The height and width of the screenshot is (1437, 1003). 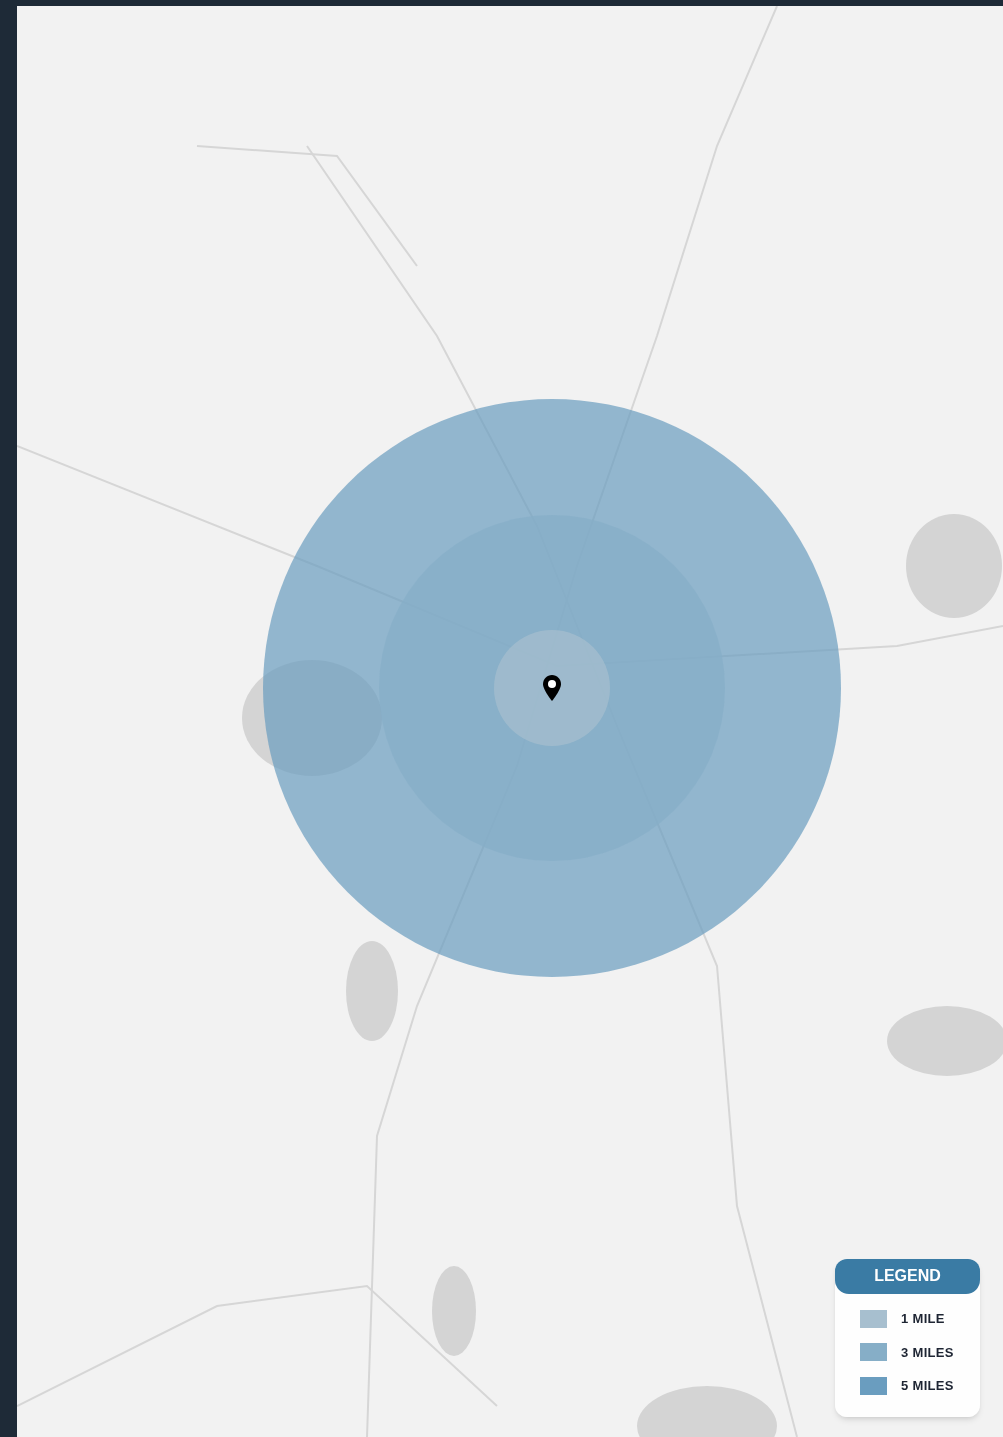 I want to click on legend-title: LEGEND, so click(x=907, y=1276).